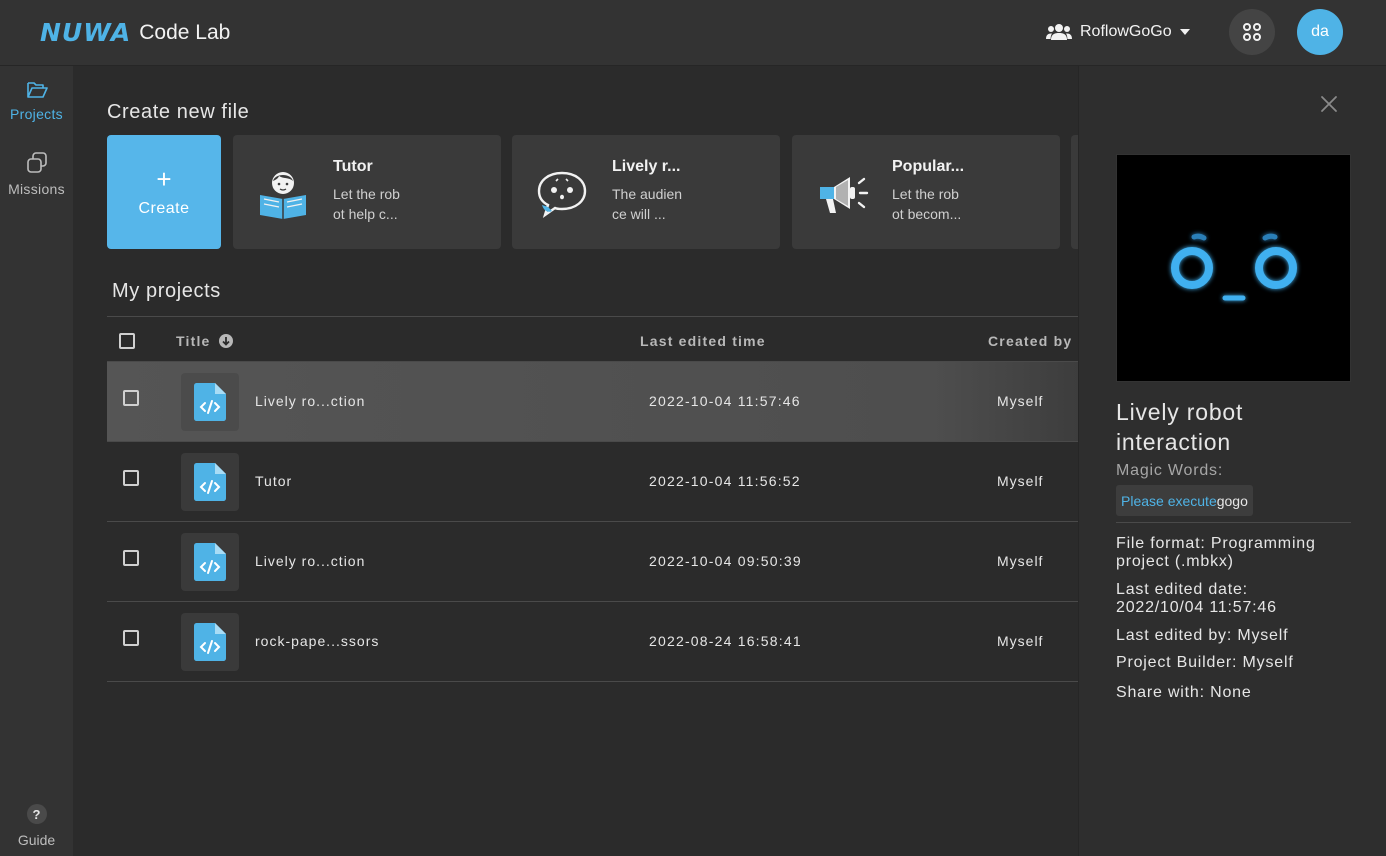  I want to click on org-switcher: RoflowGoGo, so click(1118, 32).